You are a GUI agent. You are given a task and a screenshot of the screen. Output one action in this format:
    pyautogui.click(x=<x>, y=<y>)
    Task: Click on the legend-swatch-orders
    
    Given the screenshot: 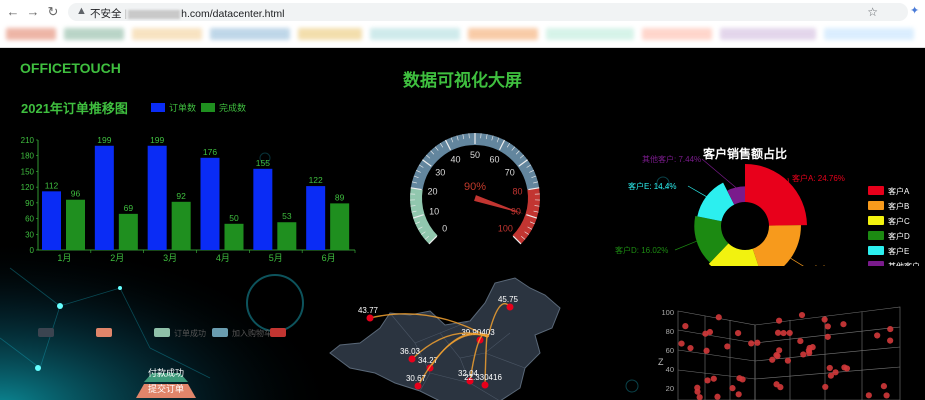 What is the action you would take?
    pyautogui.click(x=158, y=107)
    